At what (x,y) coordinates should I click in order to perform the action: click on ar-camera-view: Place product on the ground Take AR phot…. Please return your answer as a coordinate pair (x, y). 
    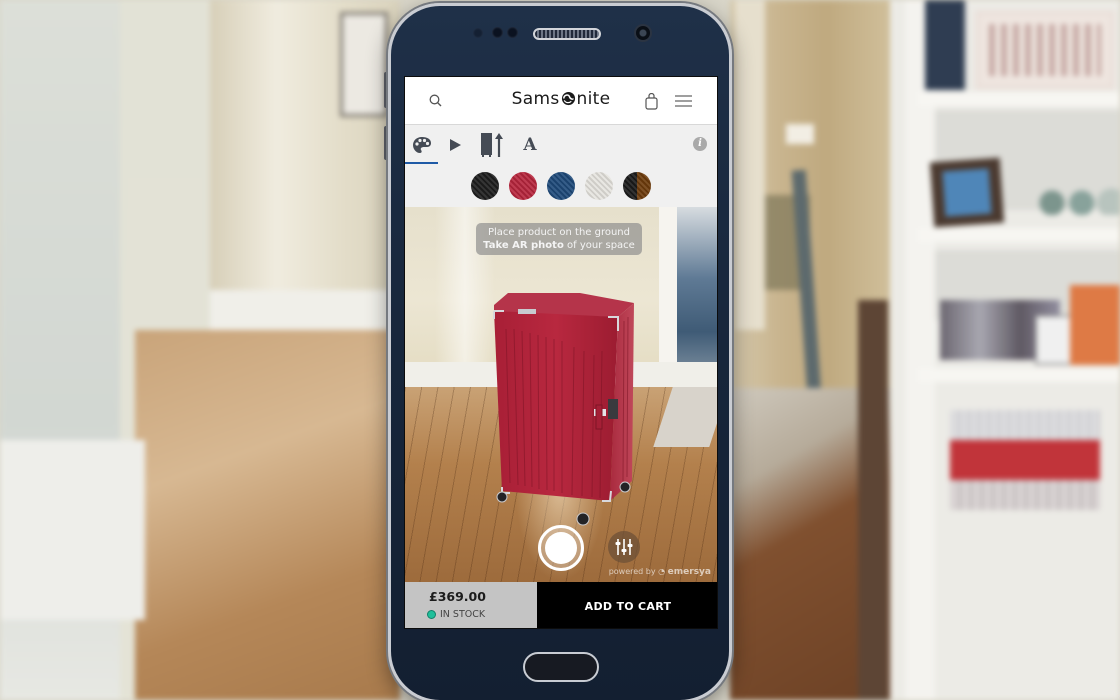
    Looking at the image, I should click on (561, 394).